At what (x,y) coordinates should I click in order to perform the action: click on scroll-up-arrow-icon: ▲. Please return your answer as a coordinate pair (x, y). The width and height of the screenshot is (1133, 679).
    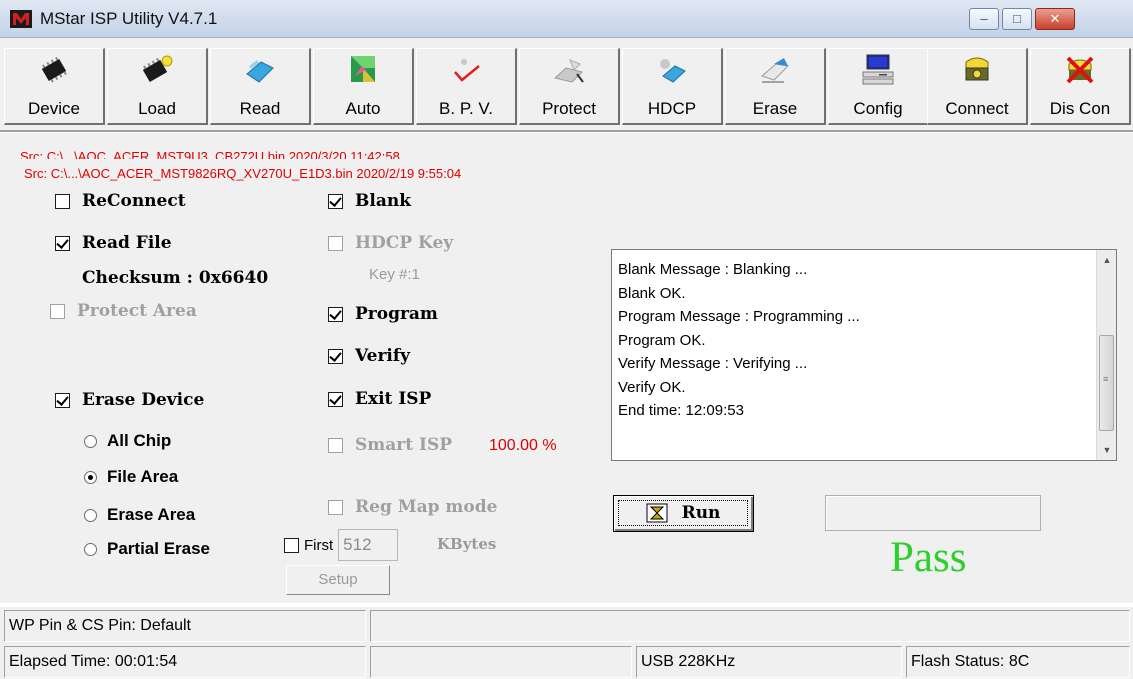
    Looking at the image, I should click on (1107, 260).